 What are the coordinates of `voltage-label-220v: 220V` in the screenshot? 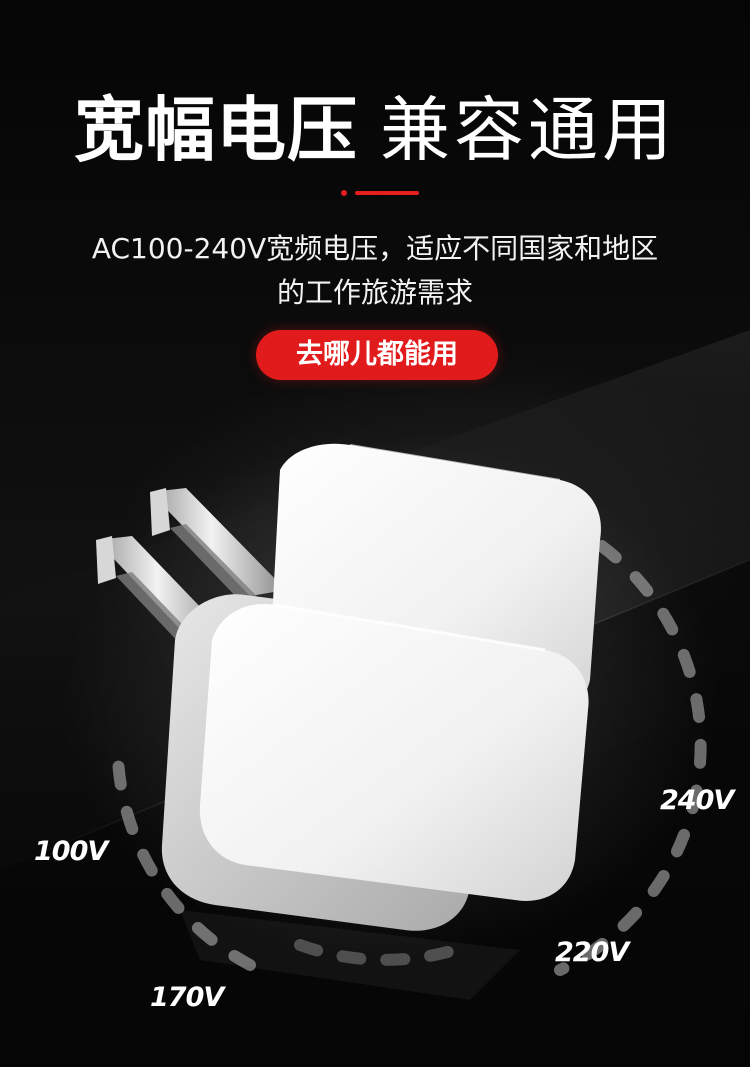 It's located at (592, 952).